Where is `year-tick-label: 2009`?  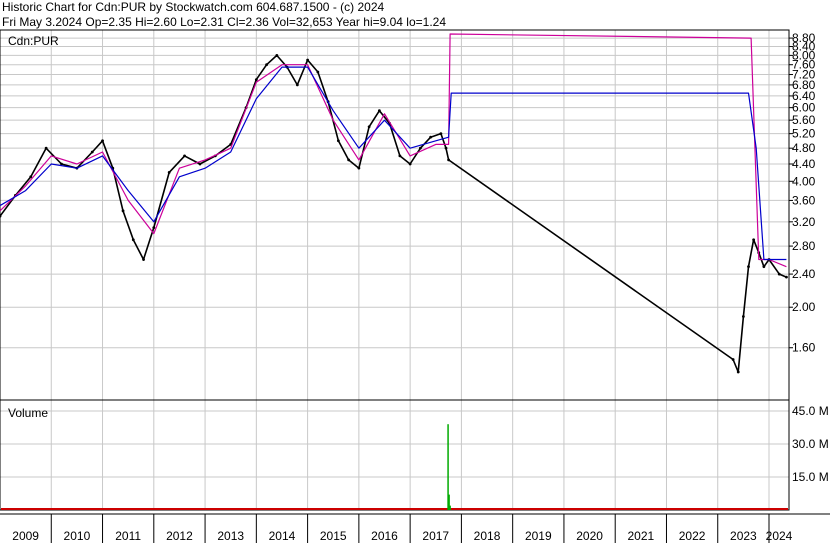 year-tick-label: 2009 is located at coordinates (25, 536).